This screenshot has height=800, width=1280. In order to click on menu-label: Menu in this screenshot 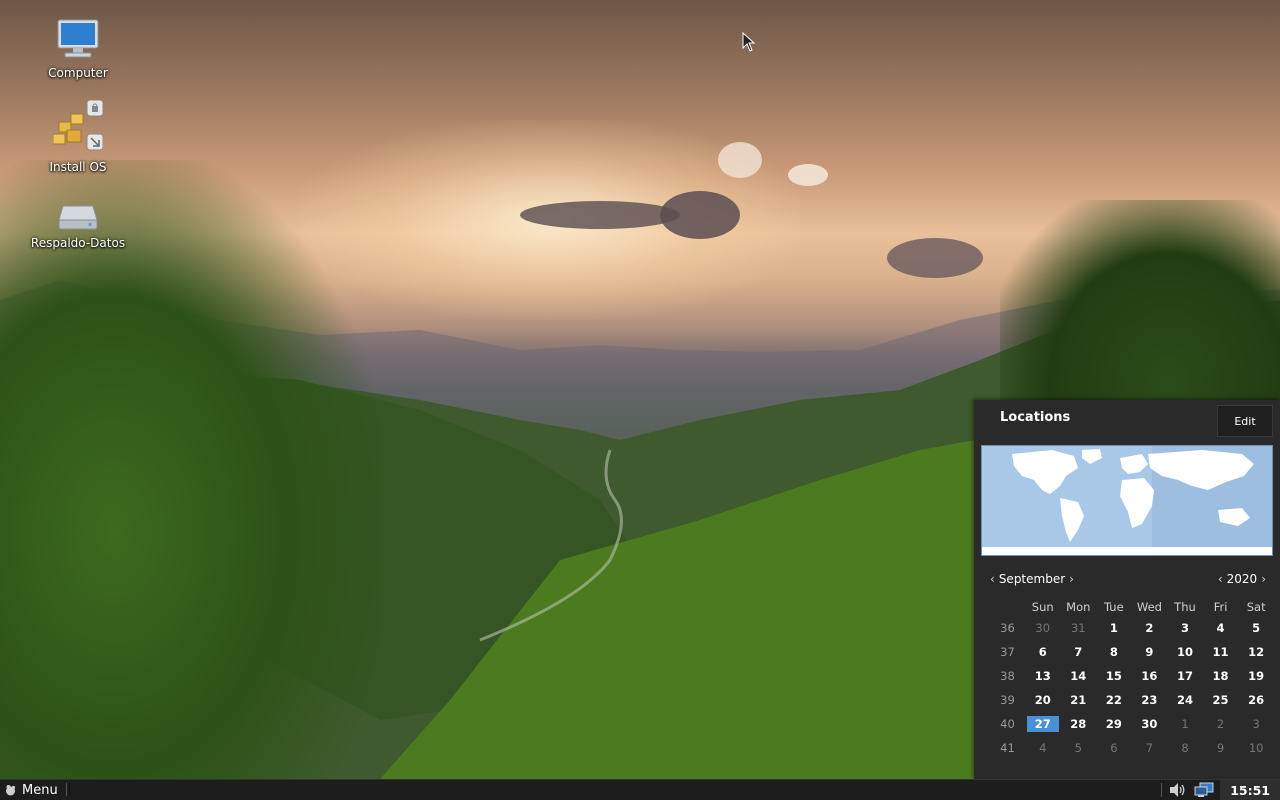, I will do `click(40, 790)`.